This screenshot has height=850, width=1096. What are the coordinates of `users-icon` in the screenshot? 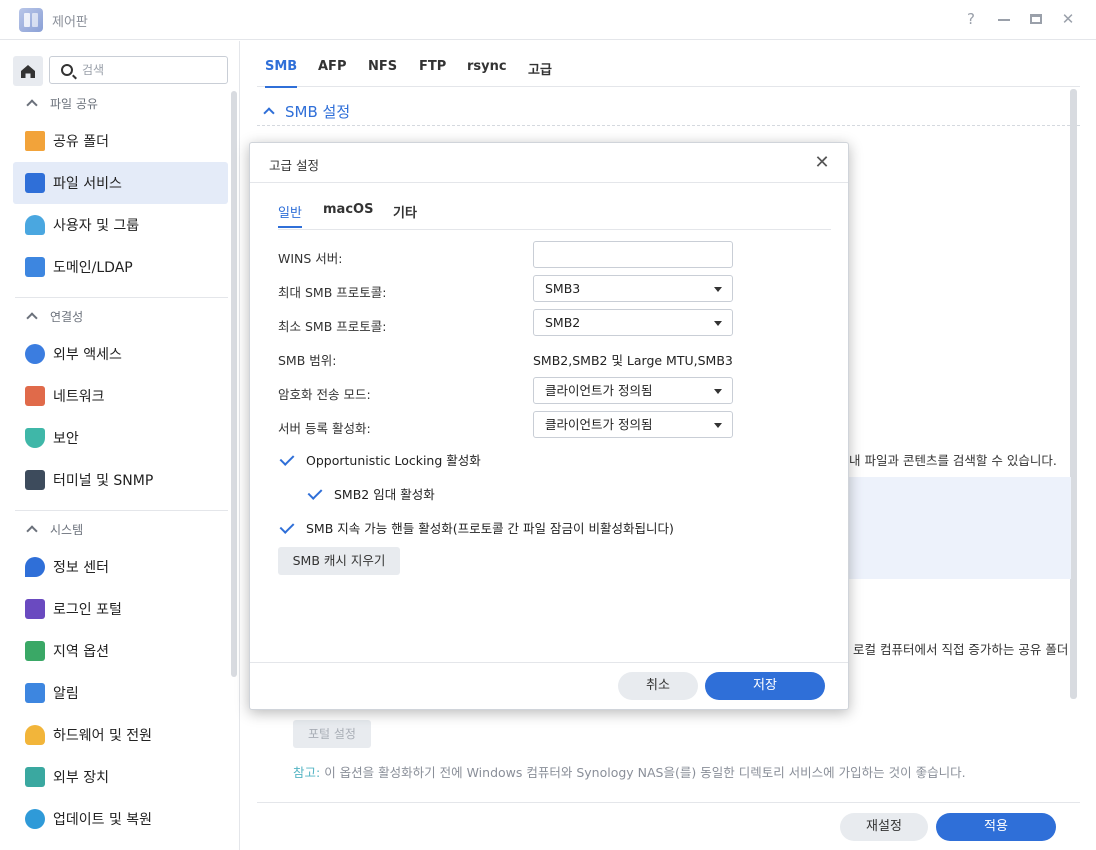 It's located at (35, 225).